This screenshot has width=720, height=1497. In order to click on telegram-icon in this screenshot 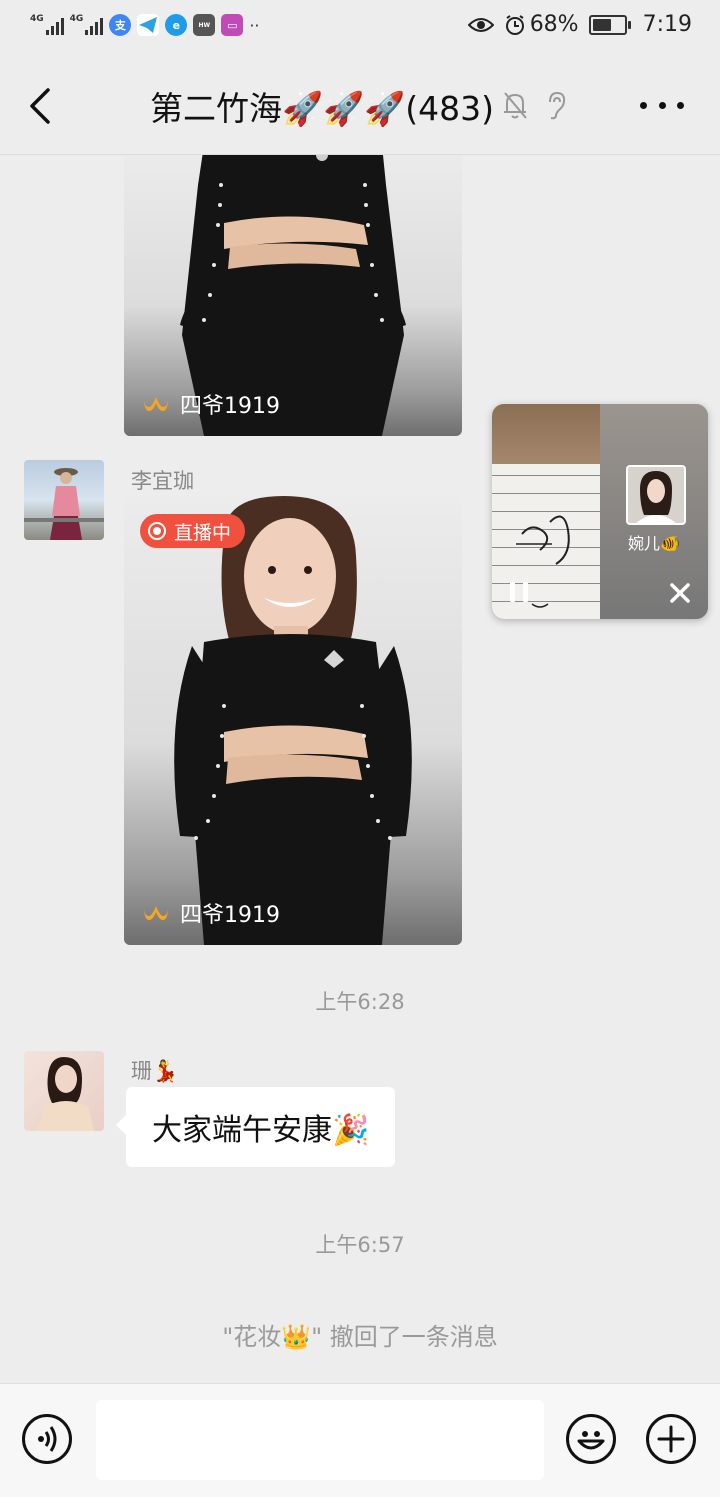, I will do `click(148, 25)`.